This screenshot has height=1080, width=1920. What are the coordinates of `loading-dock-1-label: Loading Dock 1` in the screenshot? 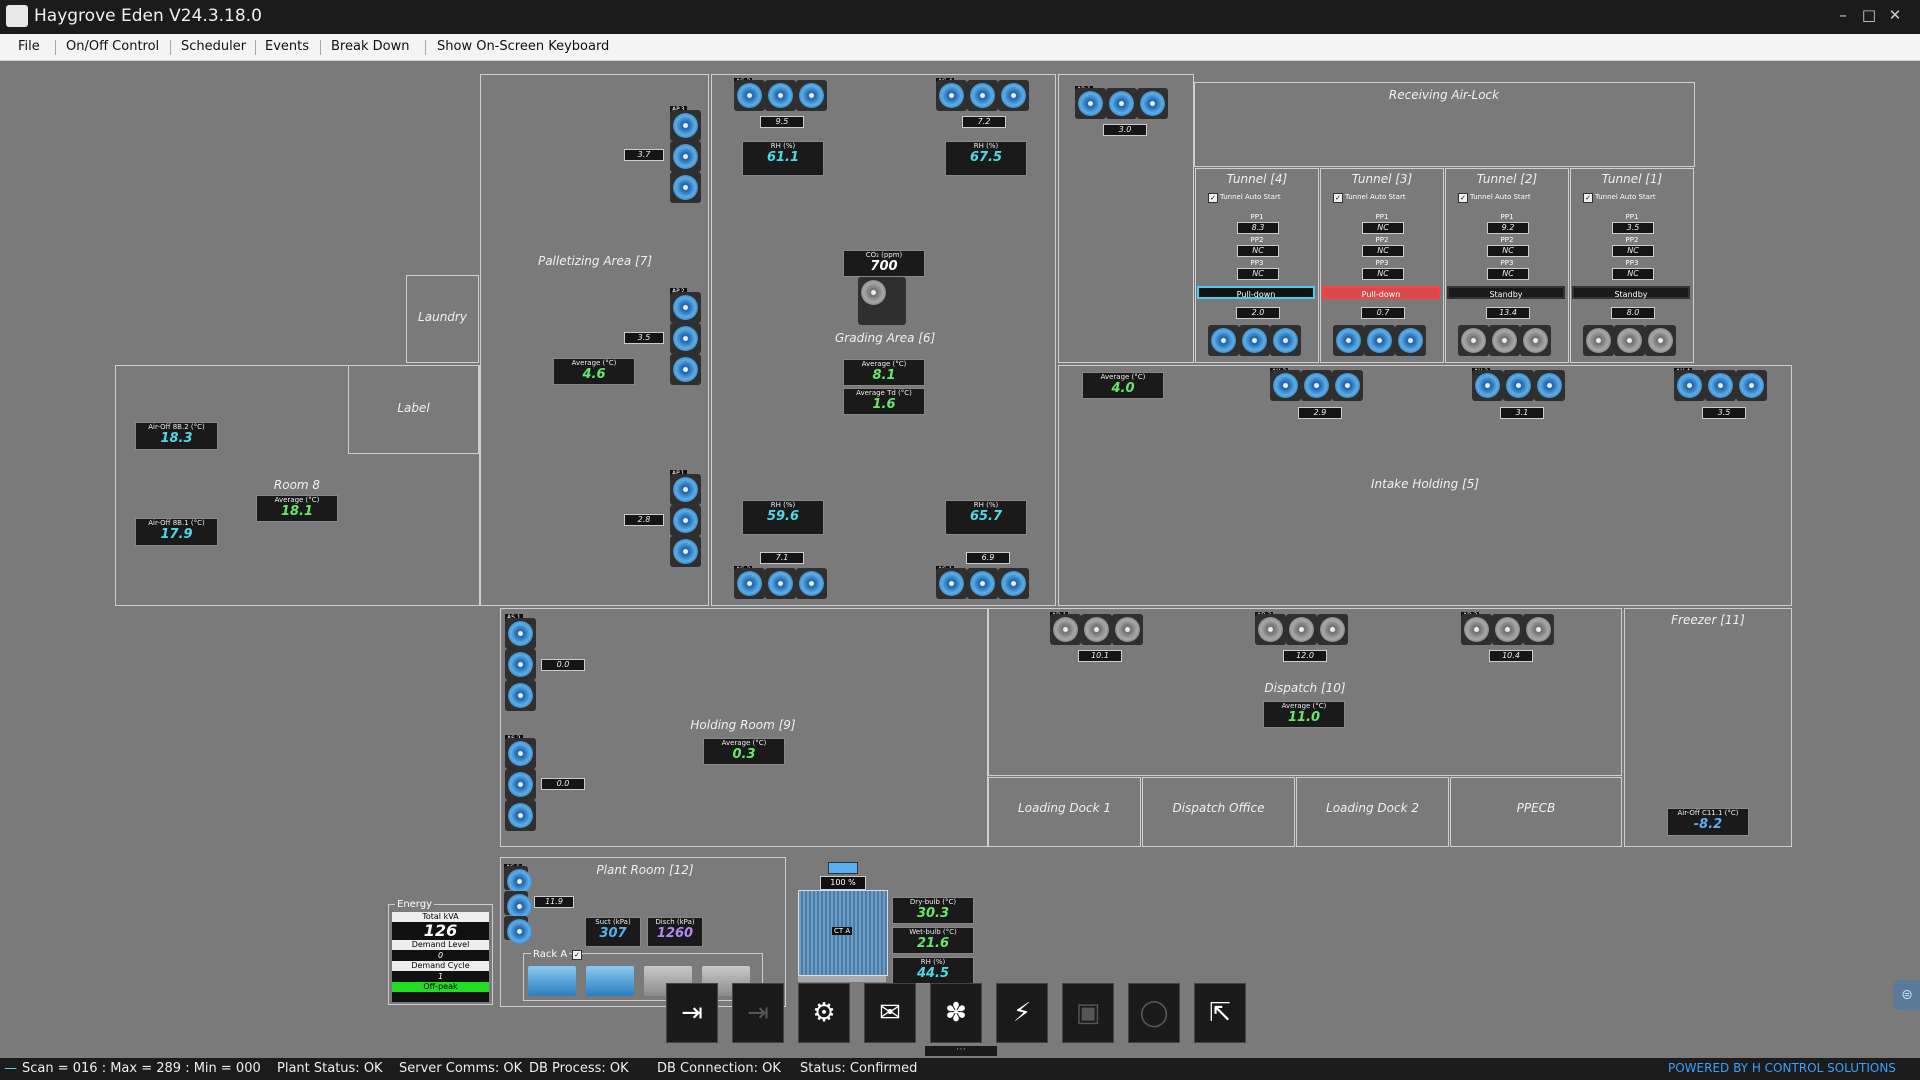 It's located at (1064, 808).